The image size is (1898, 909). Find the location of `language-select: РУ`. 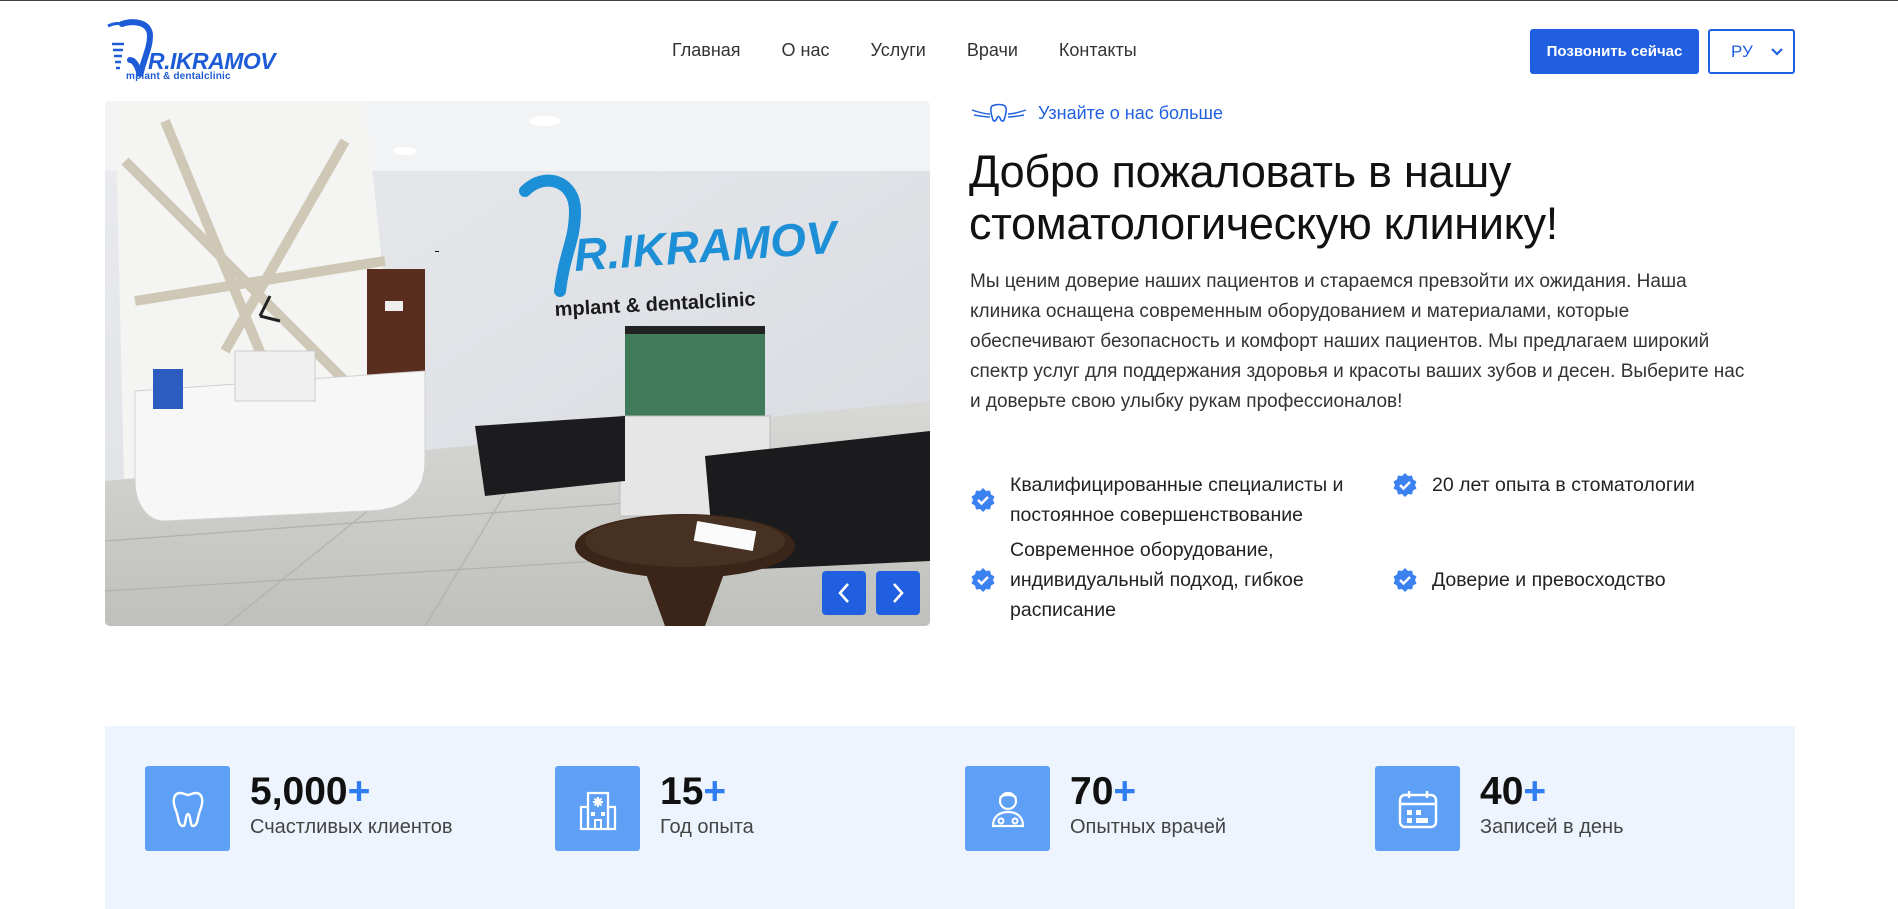

language-select: РУ is located at coordinates (1751, 51).